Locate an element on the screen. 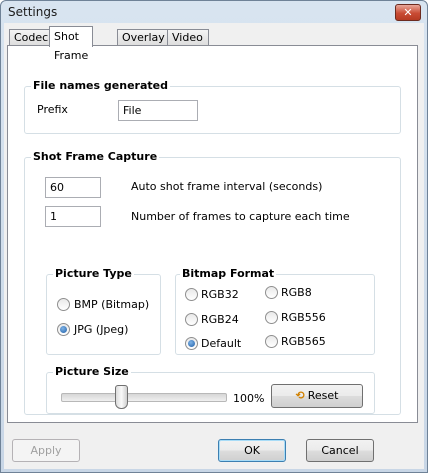 This screenshot has height=473, width=428. picture-size-slider-thumb is located at coordinates (121, 397).